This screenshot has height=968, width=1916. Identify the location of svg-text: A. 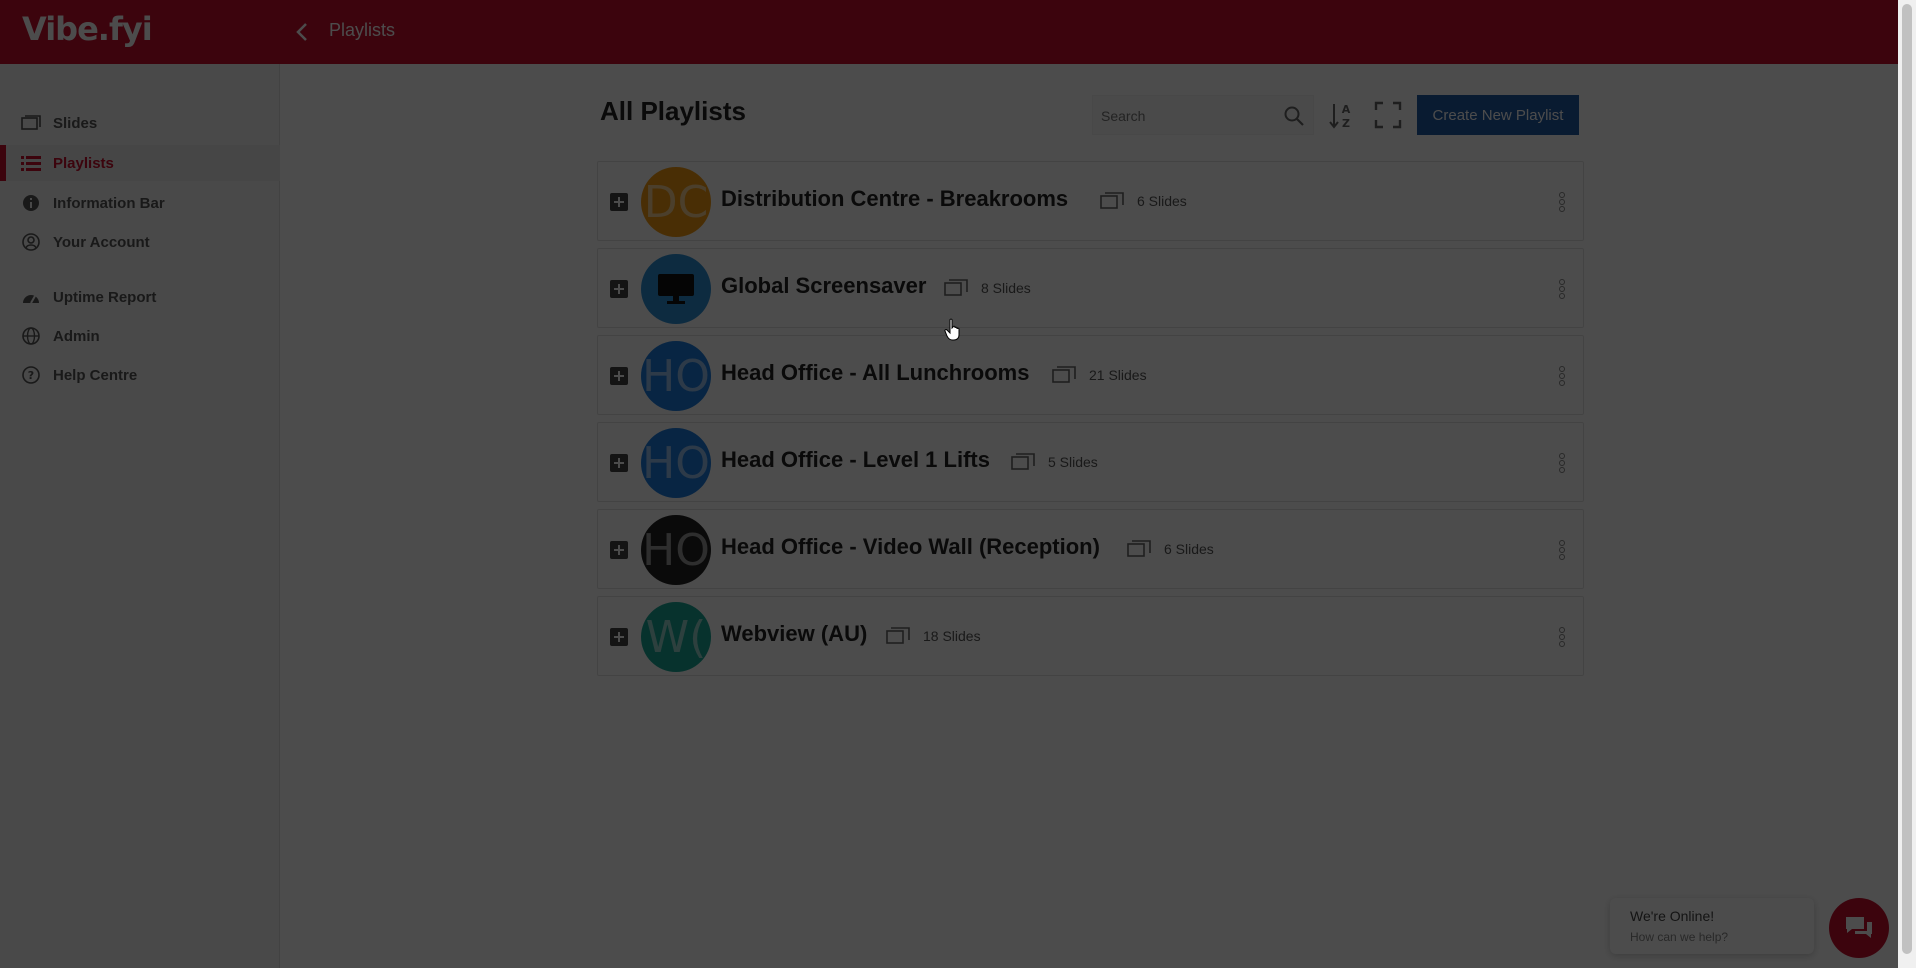
(1346, 109).